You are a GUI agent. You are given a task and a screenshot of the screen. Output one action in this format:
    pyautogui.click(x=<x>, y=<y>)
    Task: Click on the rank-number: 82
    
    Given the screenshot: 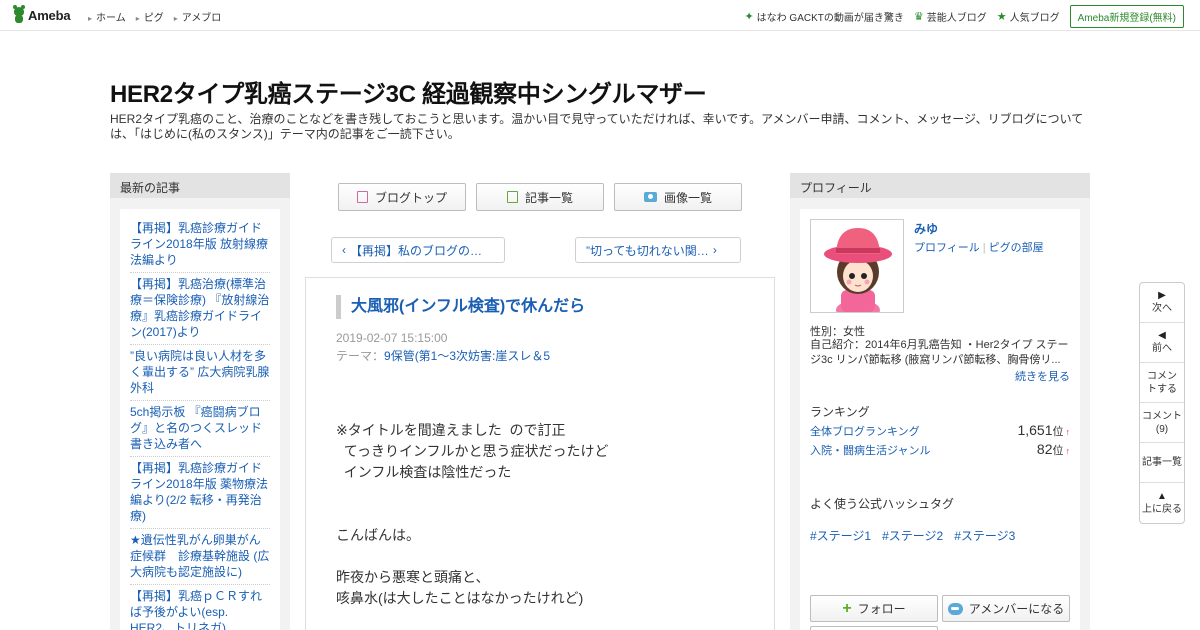 What is the action you would take?
    pyautogui.click(x=1044, y=449)
    